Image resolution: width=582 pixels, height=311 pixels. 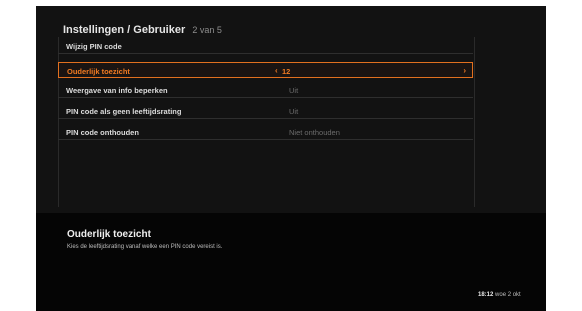 What do you see at coordinates (265, 46) in the screenshot?
I see `settings-row-change-pin: Wijzig PIN code` at bounding box center [265, 46].